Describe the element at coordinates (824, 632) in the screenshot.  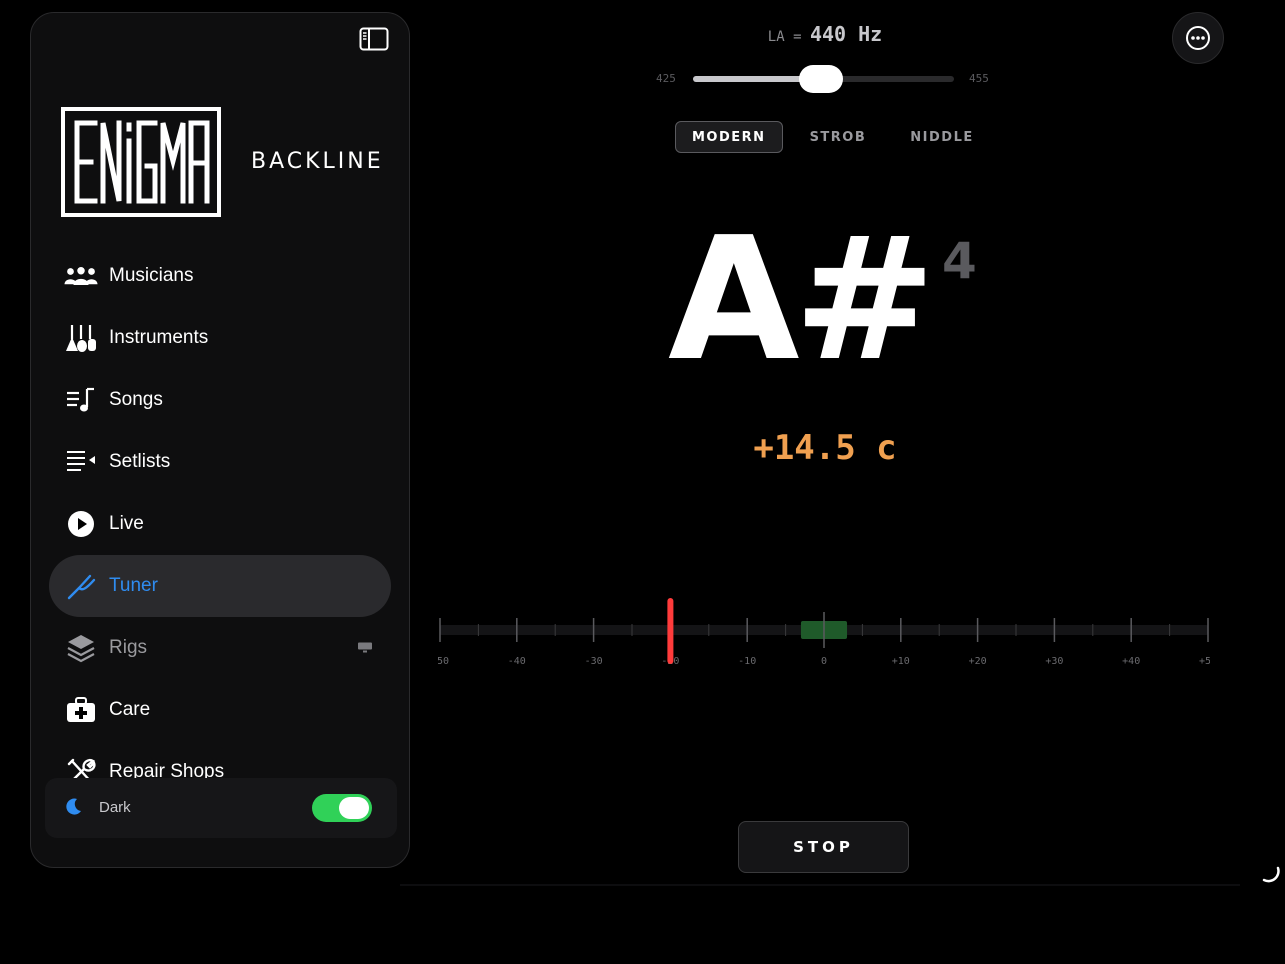
I see `cents-meter: -50-40-30-20-100+10+20+30+40+50` at that location.